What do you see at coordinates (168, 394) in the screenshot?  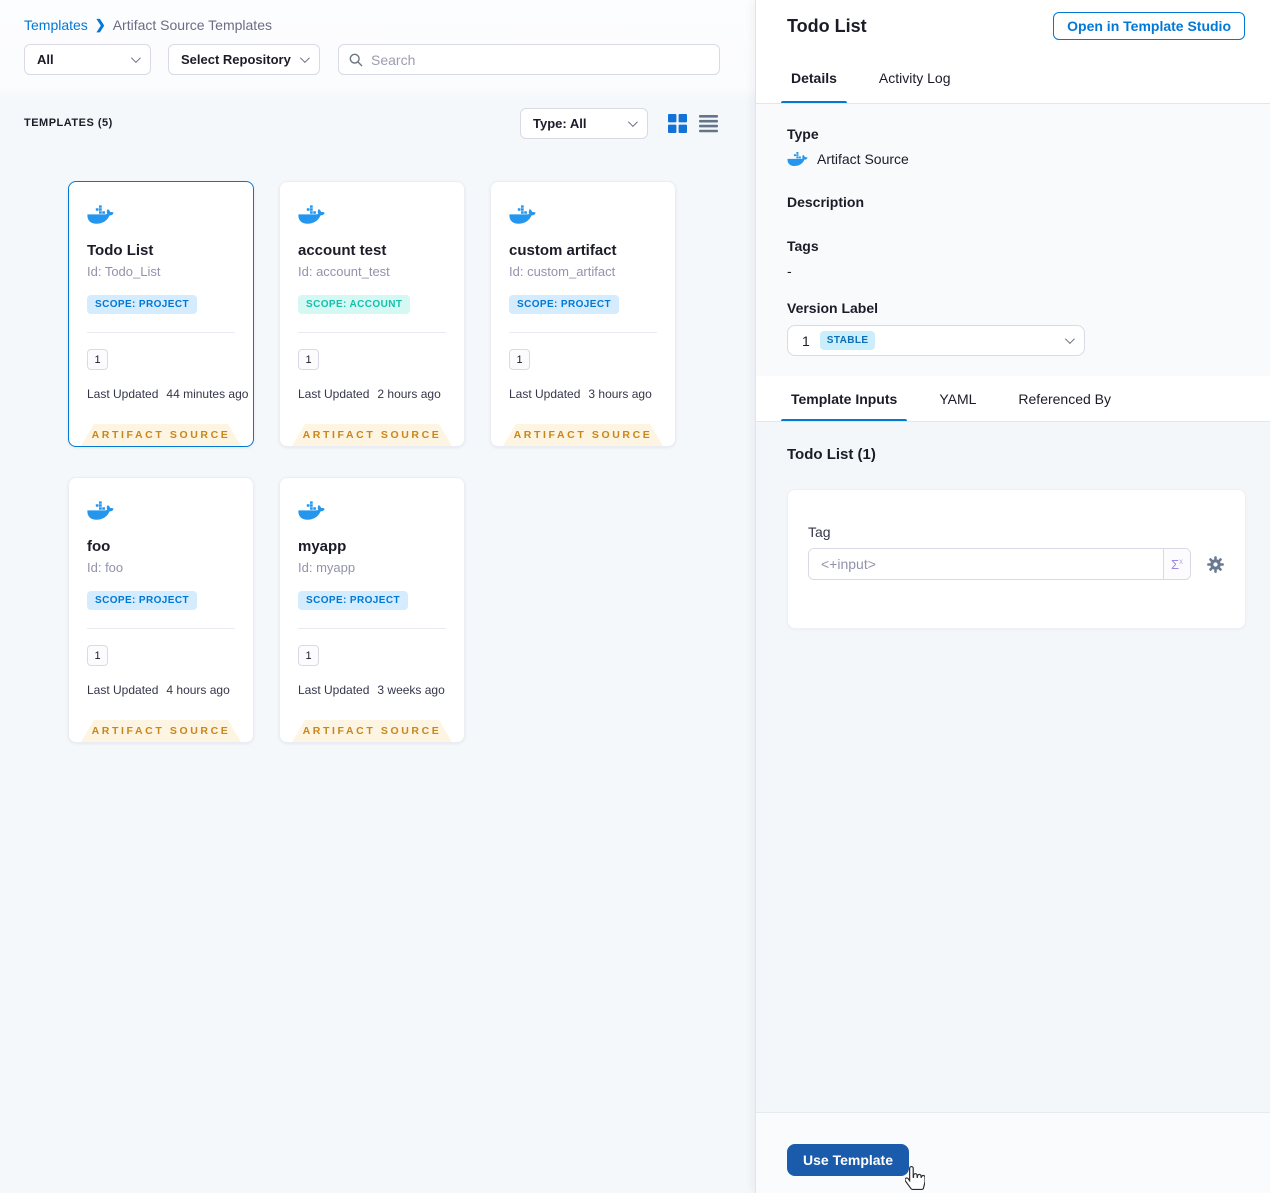 I see `last-updated: Last Updated 44 minutes ago` at bounding box center [168, 394].